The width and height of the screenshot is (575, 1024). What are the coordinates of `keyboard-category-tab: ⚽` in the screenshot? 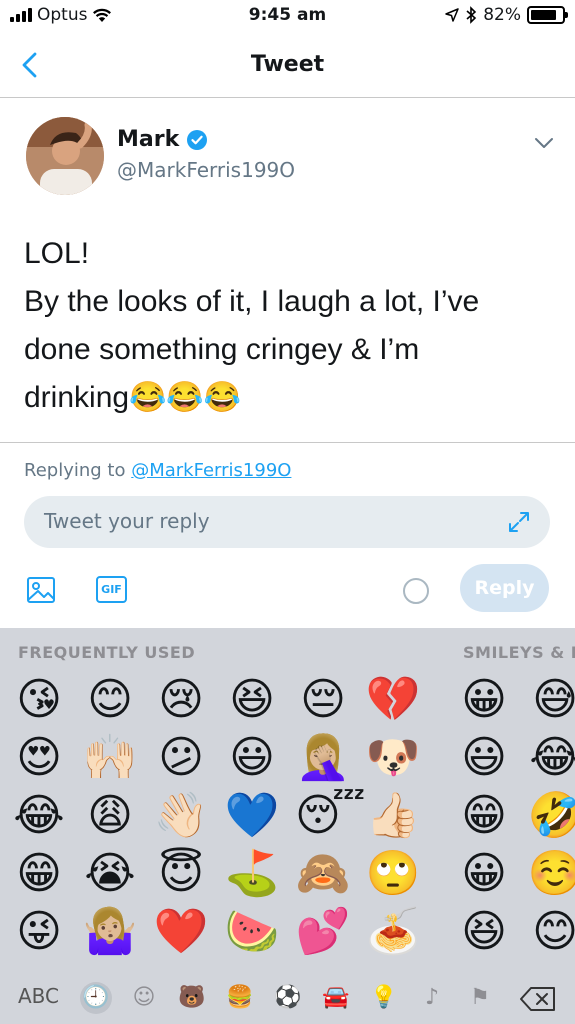 It's located at (288, 998).